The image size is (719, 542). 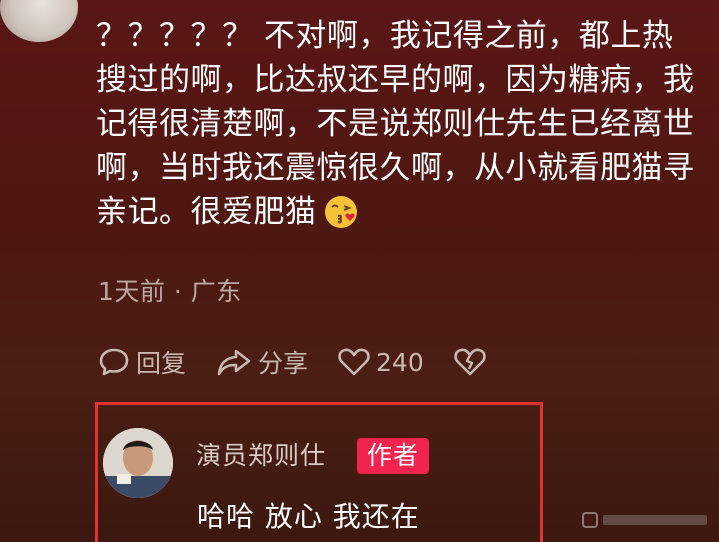 What do you see at coordinates (308, 516) in the screenshot?
I see `reply-text: 哈哈 放心 我还在` at bounding box center [308, 516].